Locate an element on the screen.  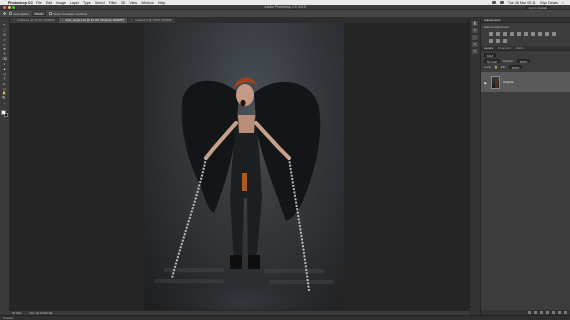
foreground-color-swatch is located at coordinates (3, 112).